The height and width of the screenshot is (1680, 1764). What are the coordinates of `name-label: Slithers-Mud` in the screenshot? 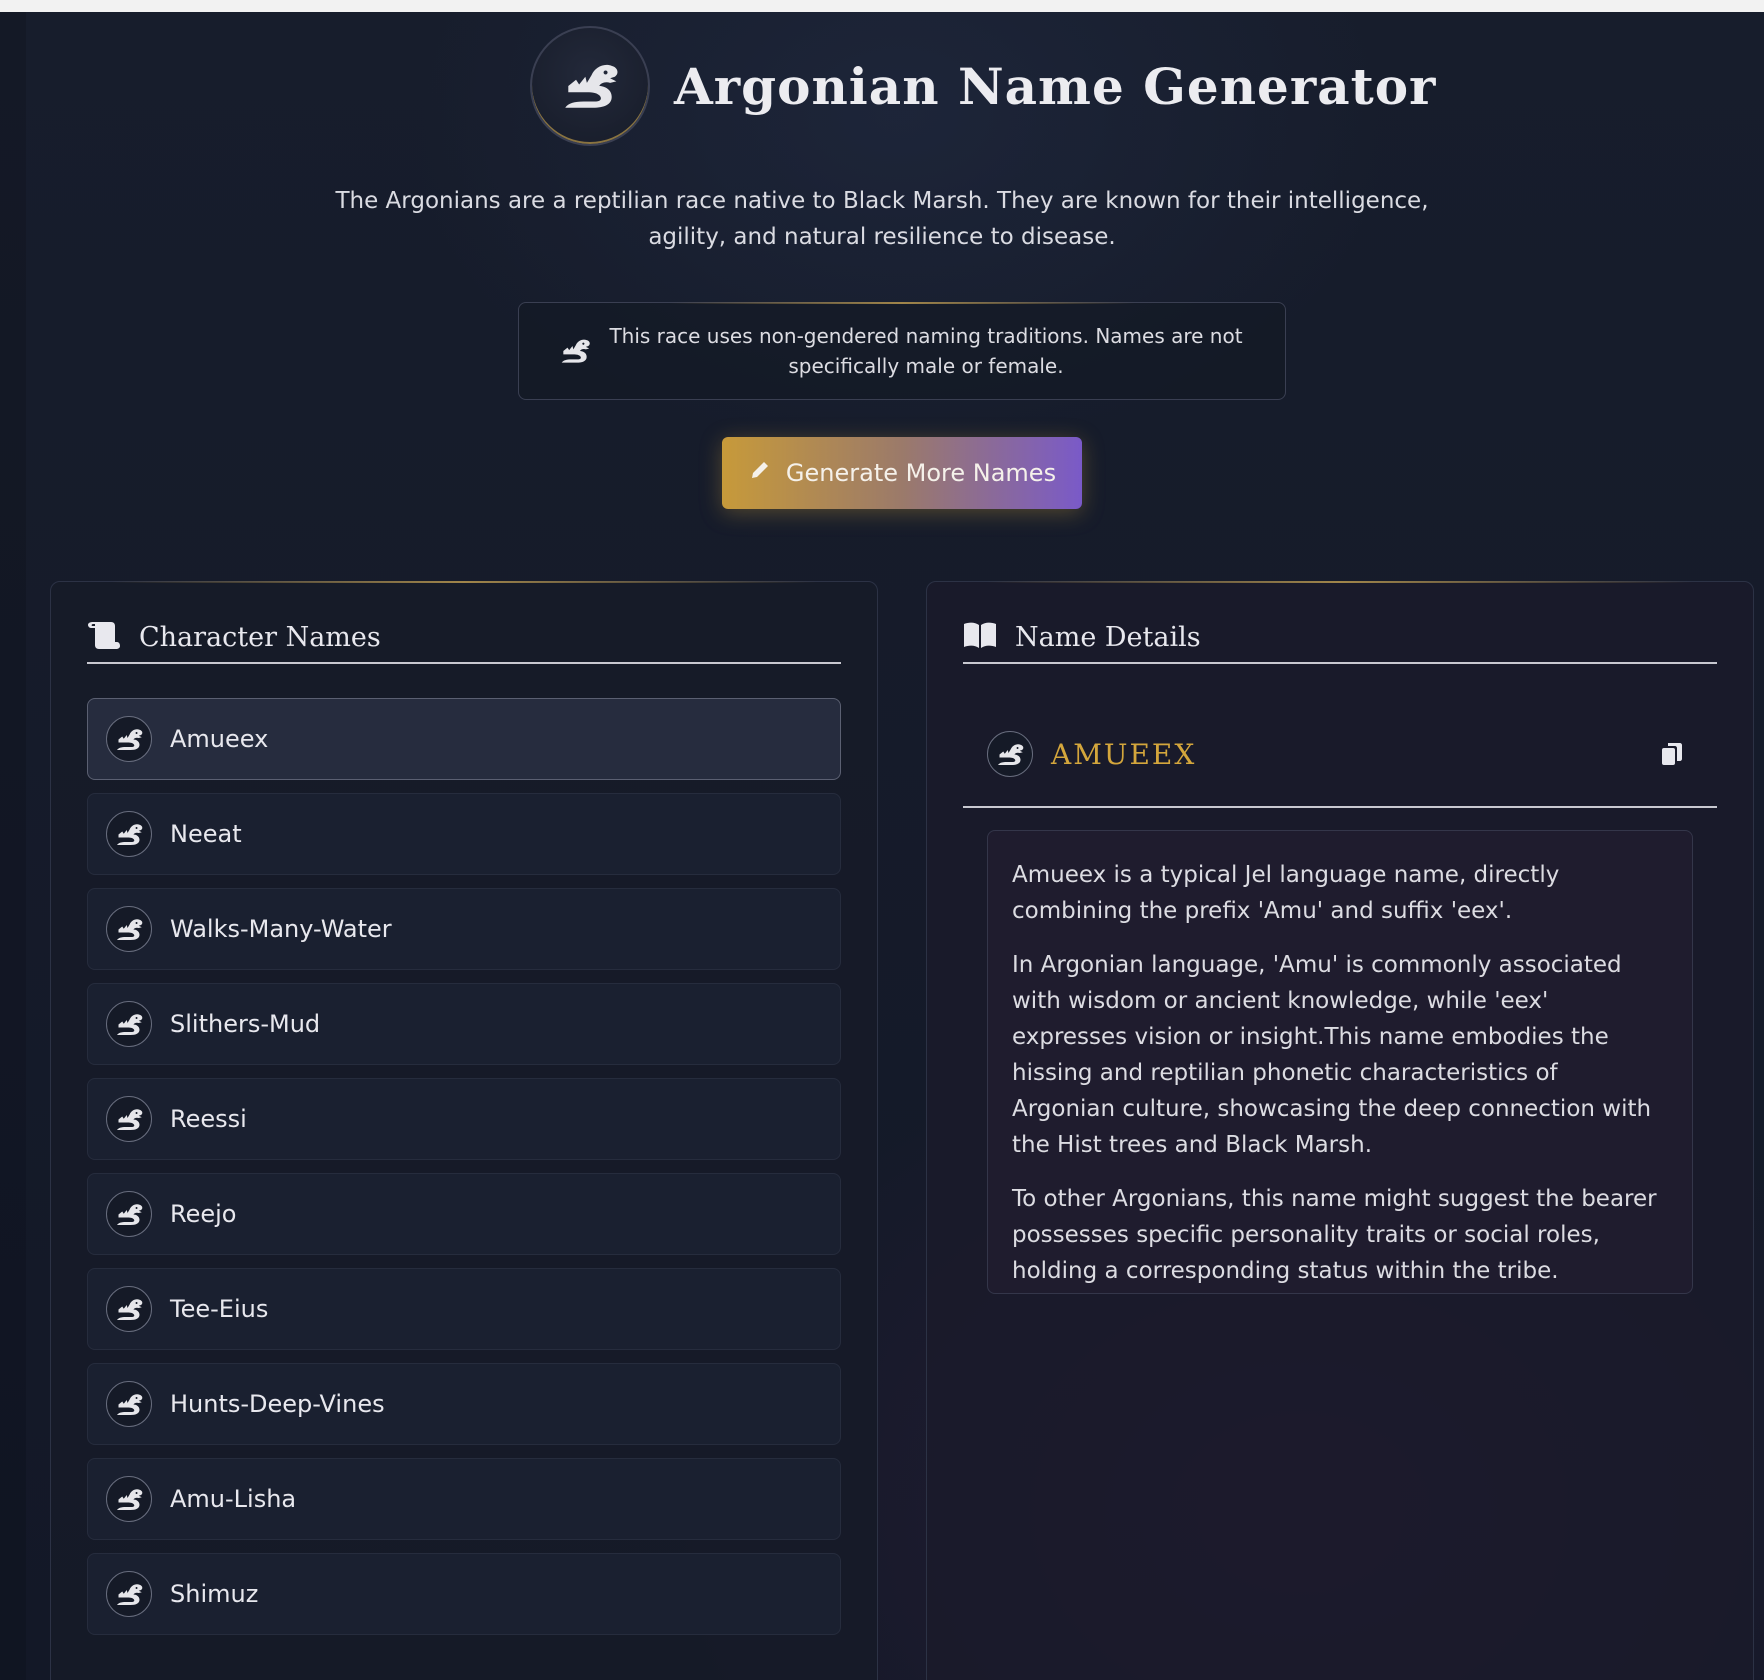 It's located at (245, 1024).